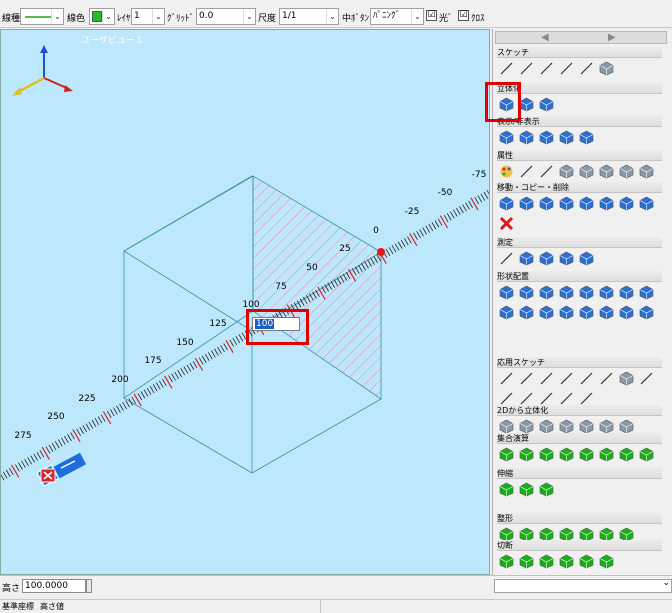 The height and width of the screenshot is (613, 672). I want to click on curve-icon, so click(566, 68).